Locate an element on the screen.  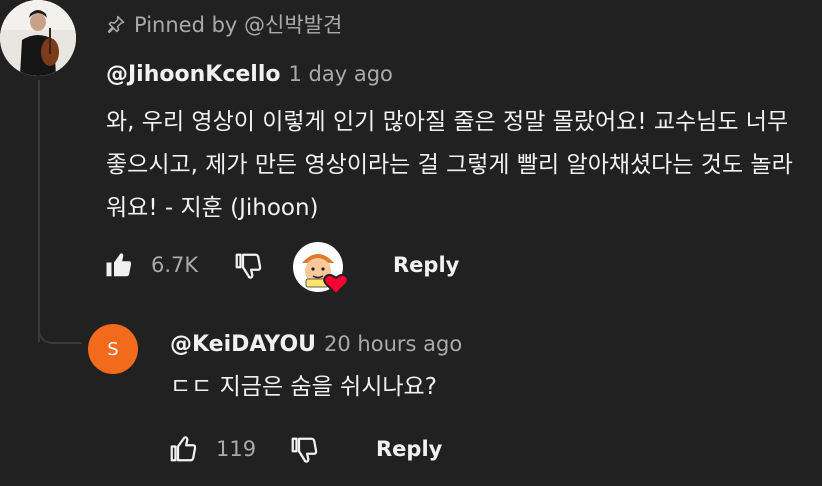
reply-like-count: 119 is located at coordinates (236, 449).